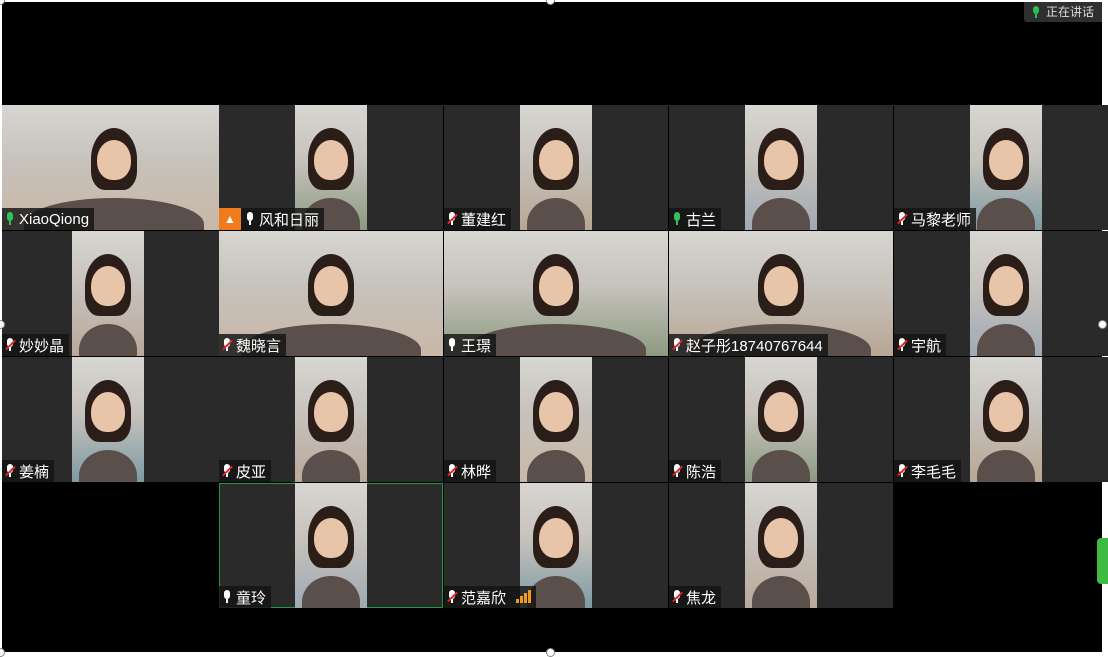  I want to click on participant-nametag: 董建红, so click(478, 219).